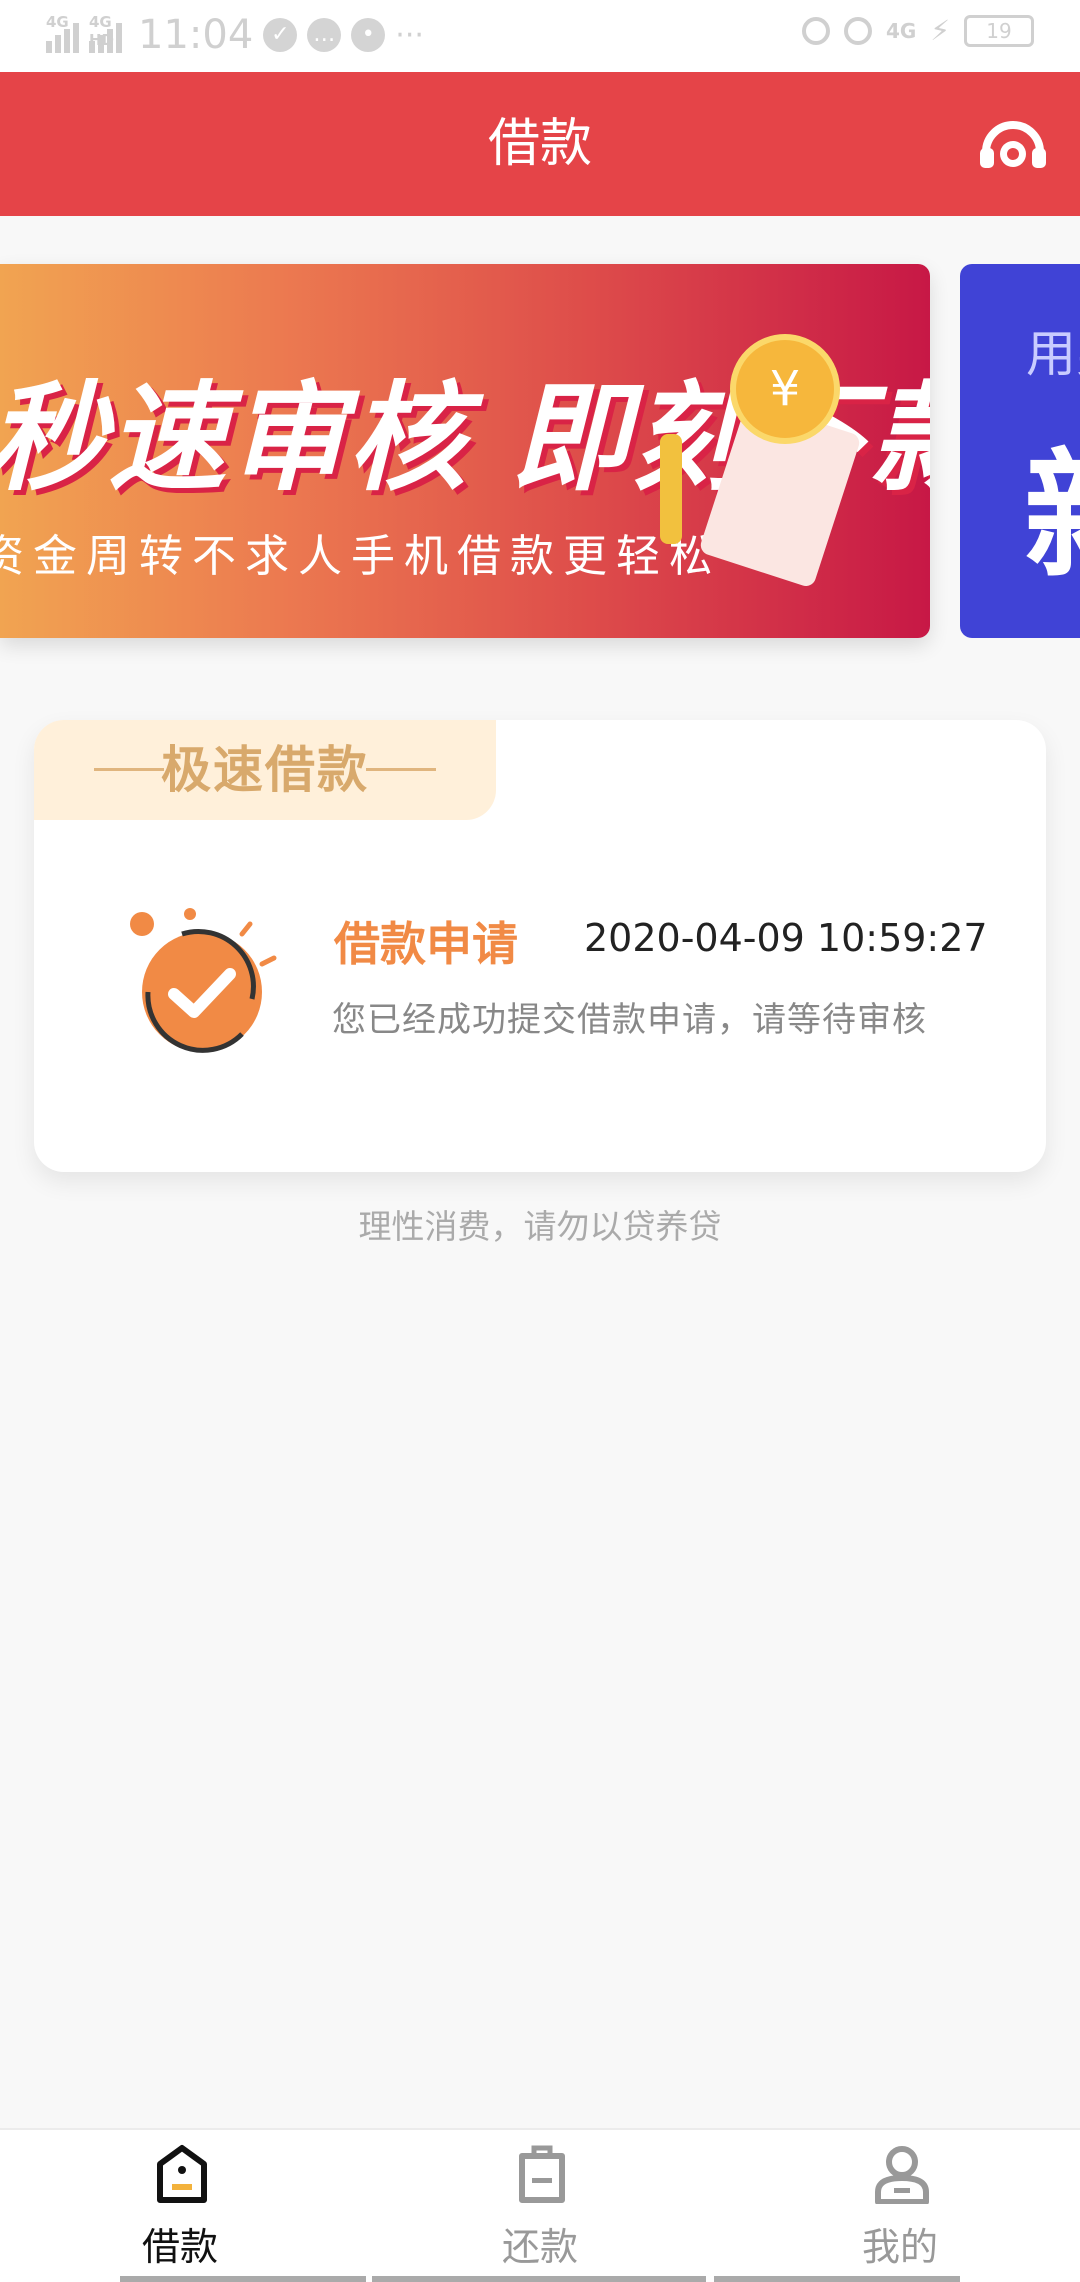 The height and width of the screenshot is (2282, 1080). What do you see at coordinates (465, 451) in the screenshot?
I see `promo-banner: 秒速审核 即刻下款 资金周转不求人手机借款更轻松 ¥` at bounding box center [465, 451].